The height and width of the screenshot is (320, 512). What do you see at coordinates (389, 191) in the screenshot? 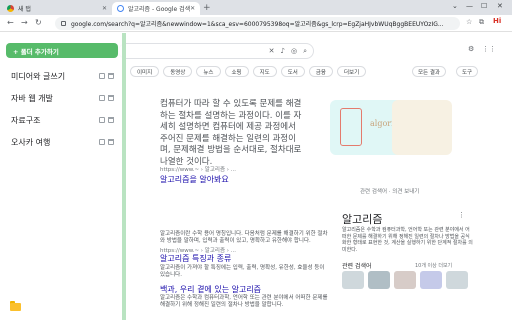
I see `feedback-link: 관련 검색어 · 의견 보내기` at bounding box center [389, 191].